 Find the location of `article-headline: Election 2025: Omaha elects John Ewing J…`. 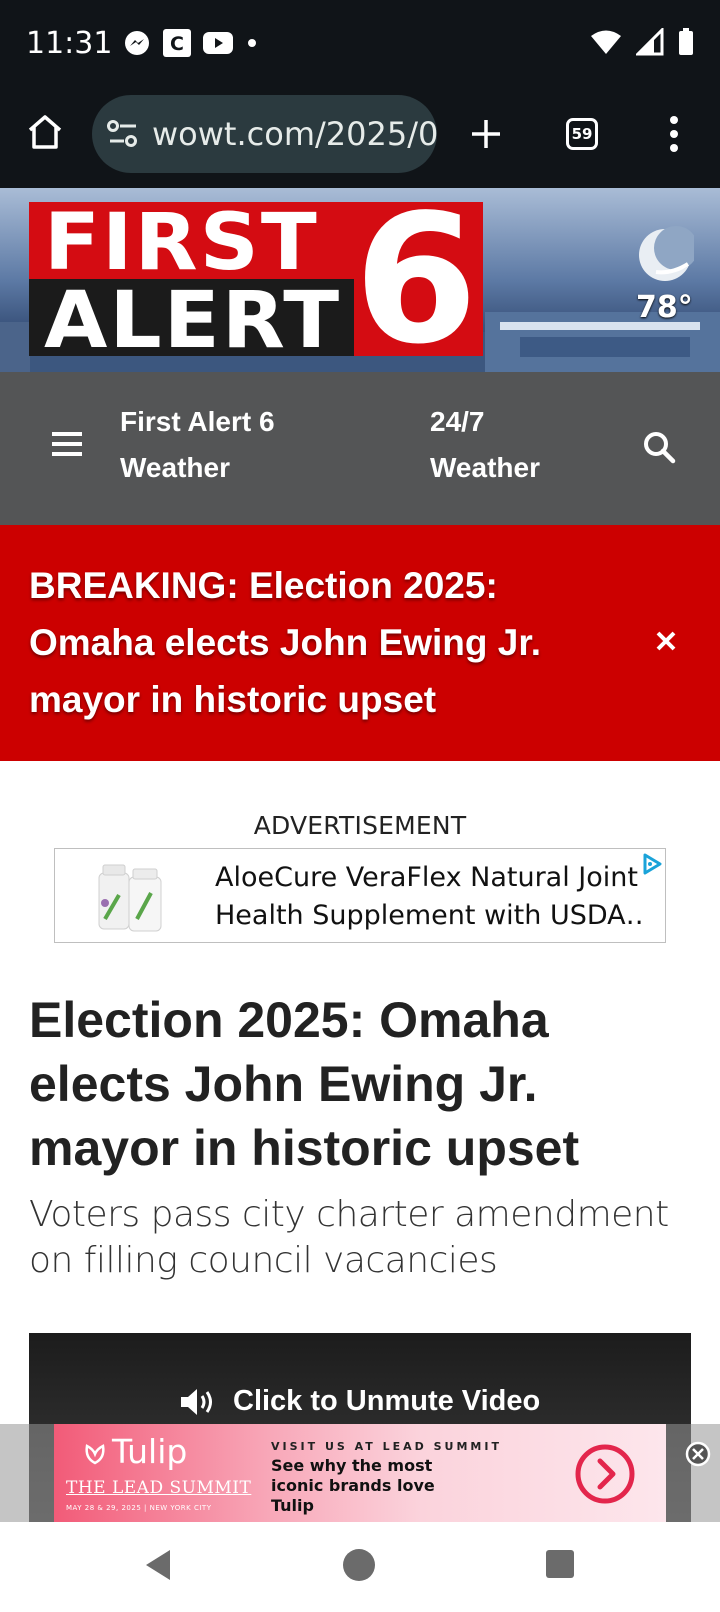

article-headline: Election 2025: Omaha elects John Ewing J… is located at coordinates (304, 1084).